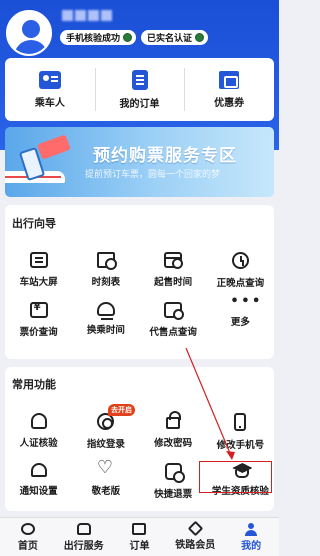 The height and width of the screenshot is (556, 320). What do you see at coordinates (195, 528) in the screenshot?
I see `vip-icon` at bounding box center [195, 528].